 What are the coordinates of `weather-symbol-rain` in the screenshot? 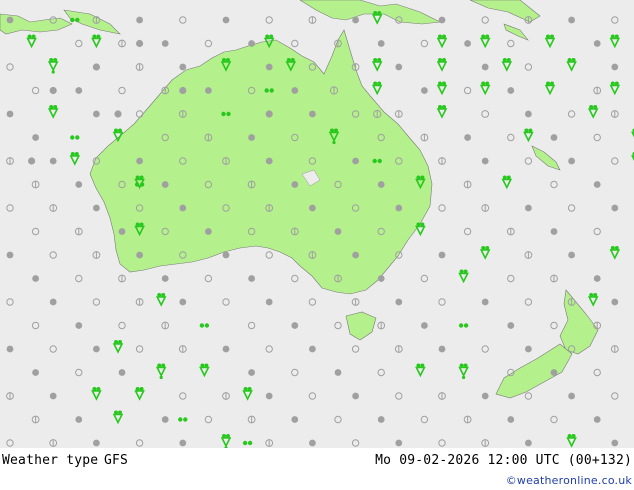 It's located at (463, 371).